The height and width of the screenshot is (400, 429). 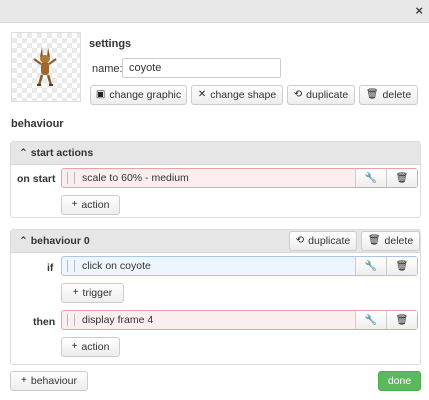 What do you see at coordinates (214, 11) in the screenshot?
I see `dialog-titlebar: ×` at bounding box center [214, 11].